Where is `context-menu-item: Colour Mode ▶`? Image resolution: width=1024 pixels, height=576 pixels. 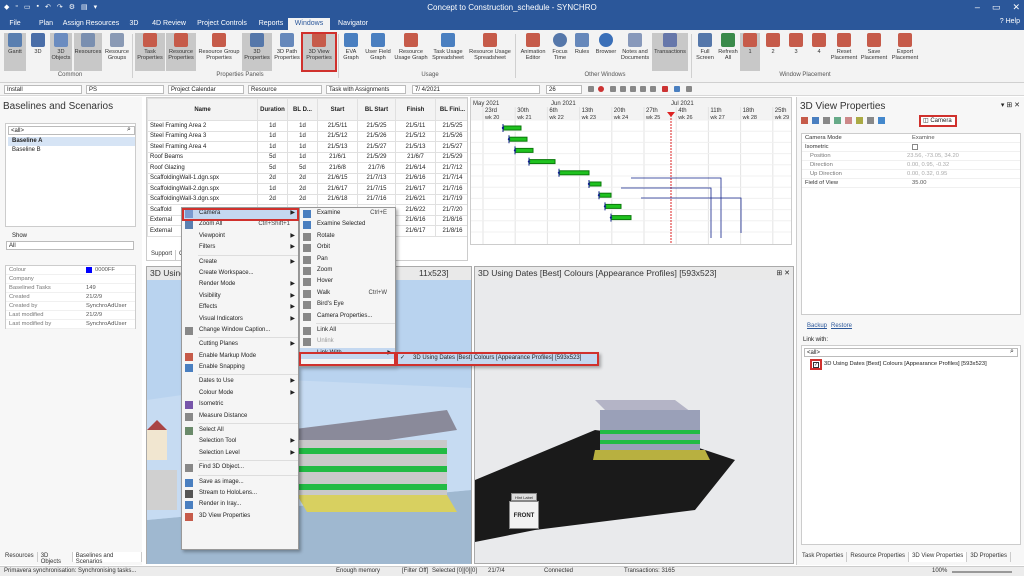 context-menu-item: Colour Mode ▶ is located at coordinates (240, 393).